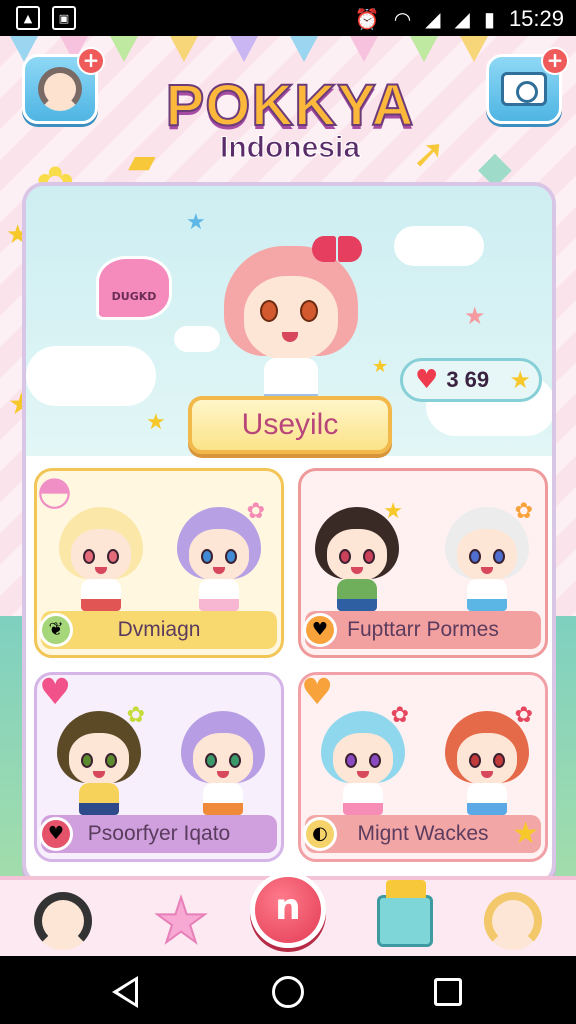 This screenshot has height=1024, width=576. What do you see at coordinates (219, 557) in the screenshot?
I see `character-purple: ✿` at bounding box center [219, 557].